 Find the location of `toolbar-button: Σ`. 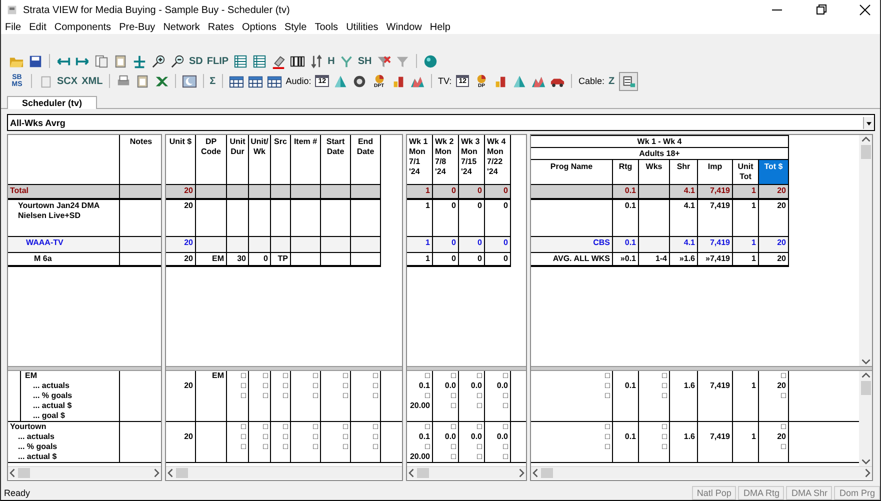

toolbar-button: Σ is located at coordinates (213, 81).